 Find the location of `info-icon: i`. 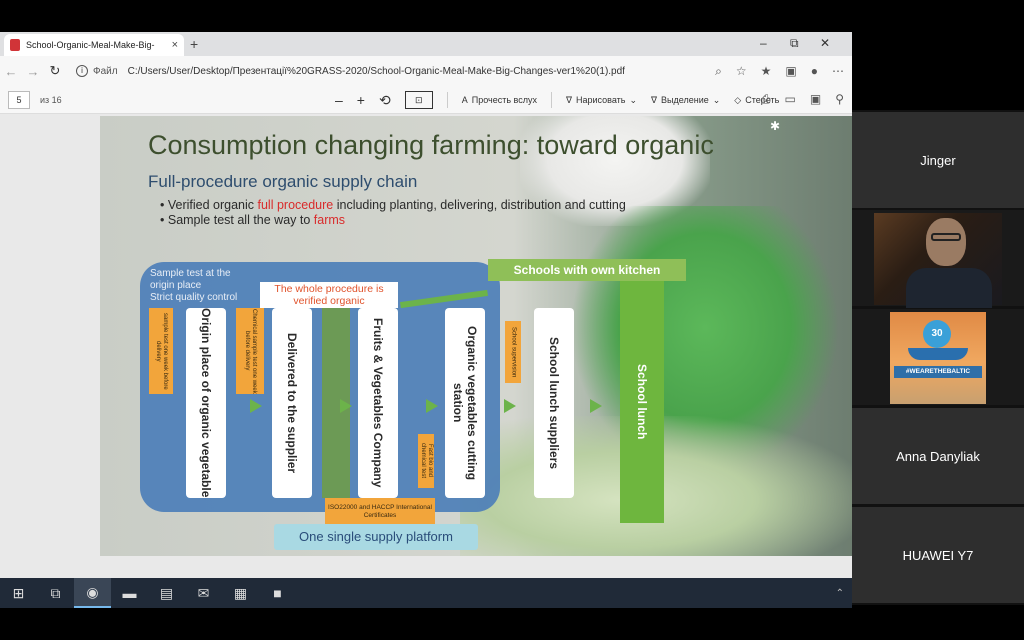

info-icon: i is located at coordinates (82, 71).